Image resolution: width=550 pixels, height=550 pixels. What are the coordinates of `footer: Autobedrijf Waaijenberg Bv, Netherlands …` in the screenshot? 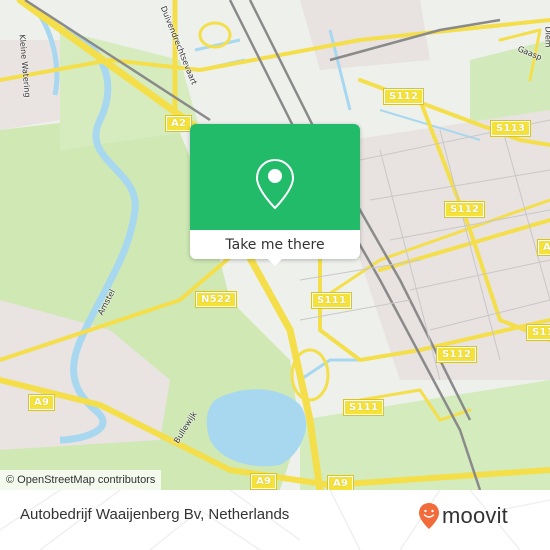 It's located at (275, 520).